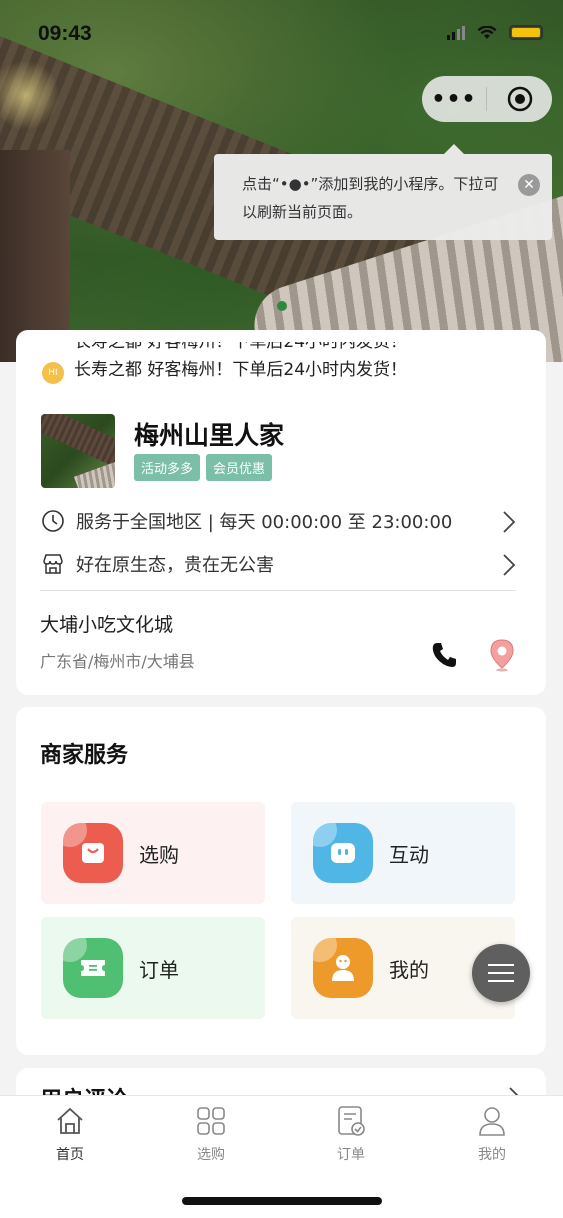 Image resolution: width=563 pixels, height=1218 pixels. What do you see at coordinates (159, 969) in the screenshot?
I see `service-label: 订单` at bounding box center [159, 969].